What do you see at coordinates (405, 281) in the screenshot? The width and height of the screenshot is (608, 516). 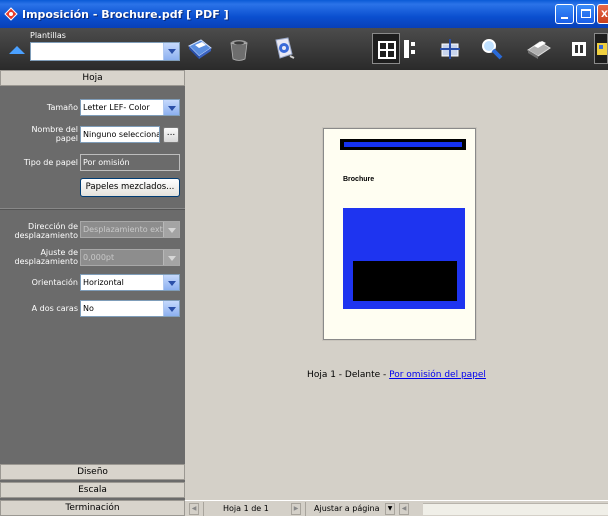 I see `black-block` at bounding box center [405, 281].